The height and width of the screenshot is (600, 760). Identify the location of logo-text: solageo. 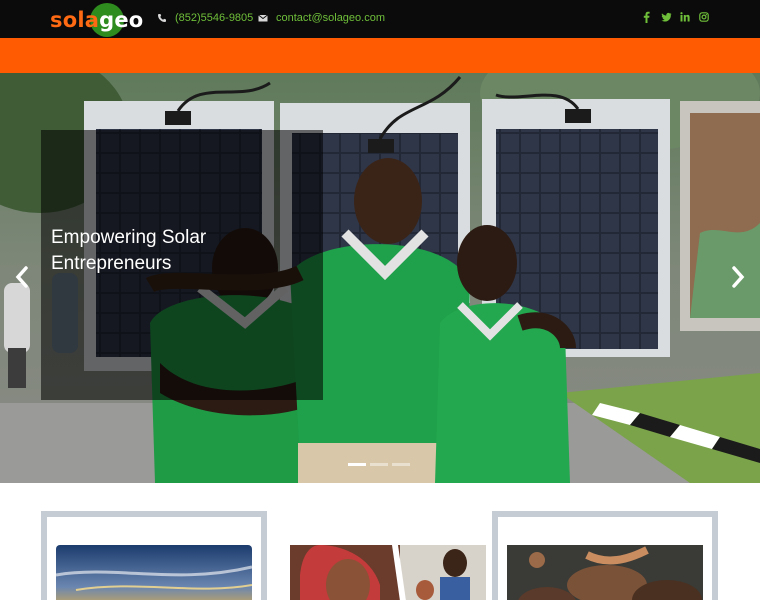
(97, 20).